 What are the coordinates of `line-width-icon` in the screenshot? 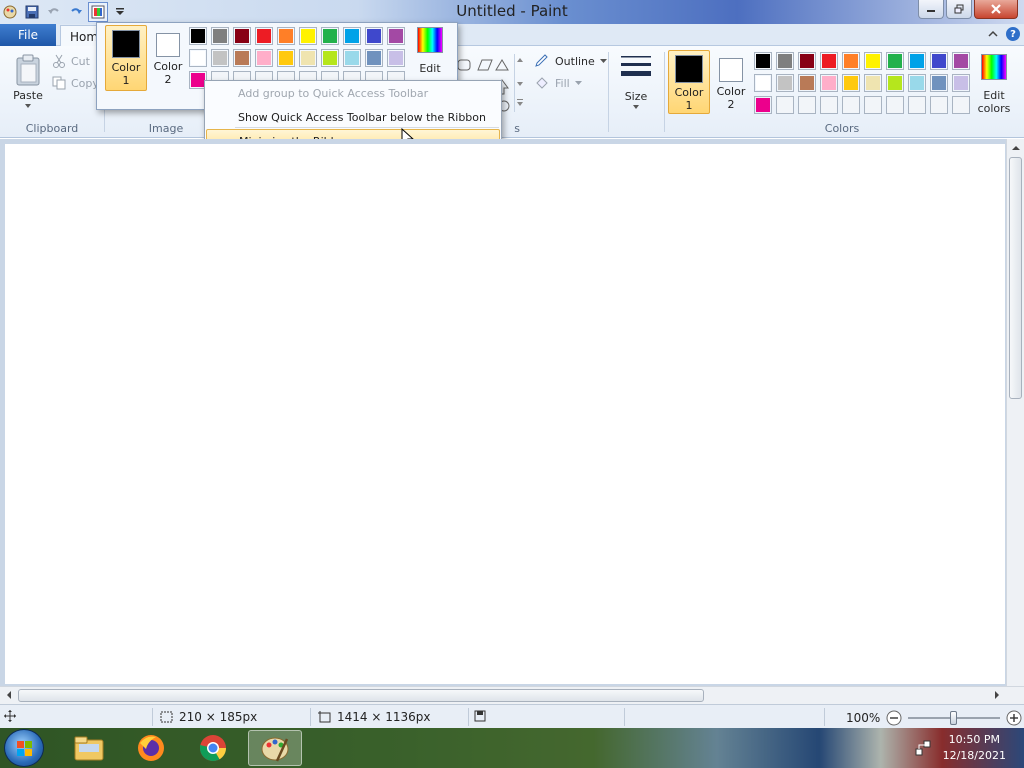 It's located at (636, 66).